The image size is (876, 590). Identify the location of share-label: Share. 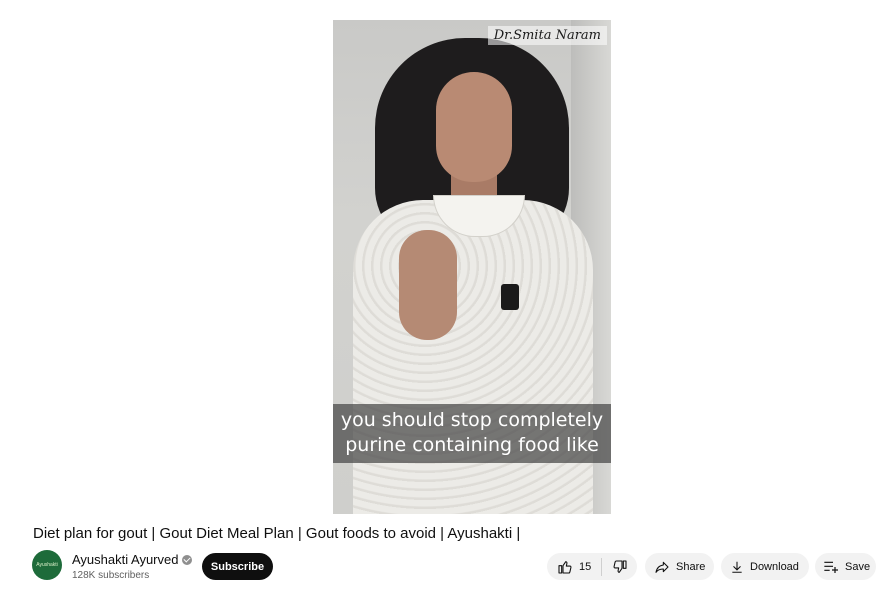
(691, 566).